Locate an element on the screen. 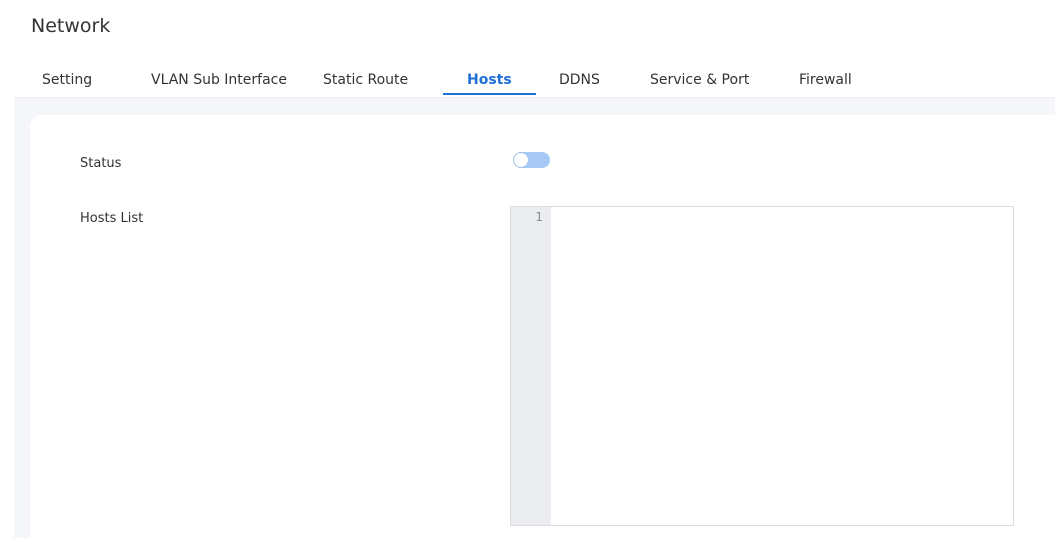  tab-setting: Setting is located at coordinates (67, 80).